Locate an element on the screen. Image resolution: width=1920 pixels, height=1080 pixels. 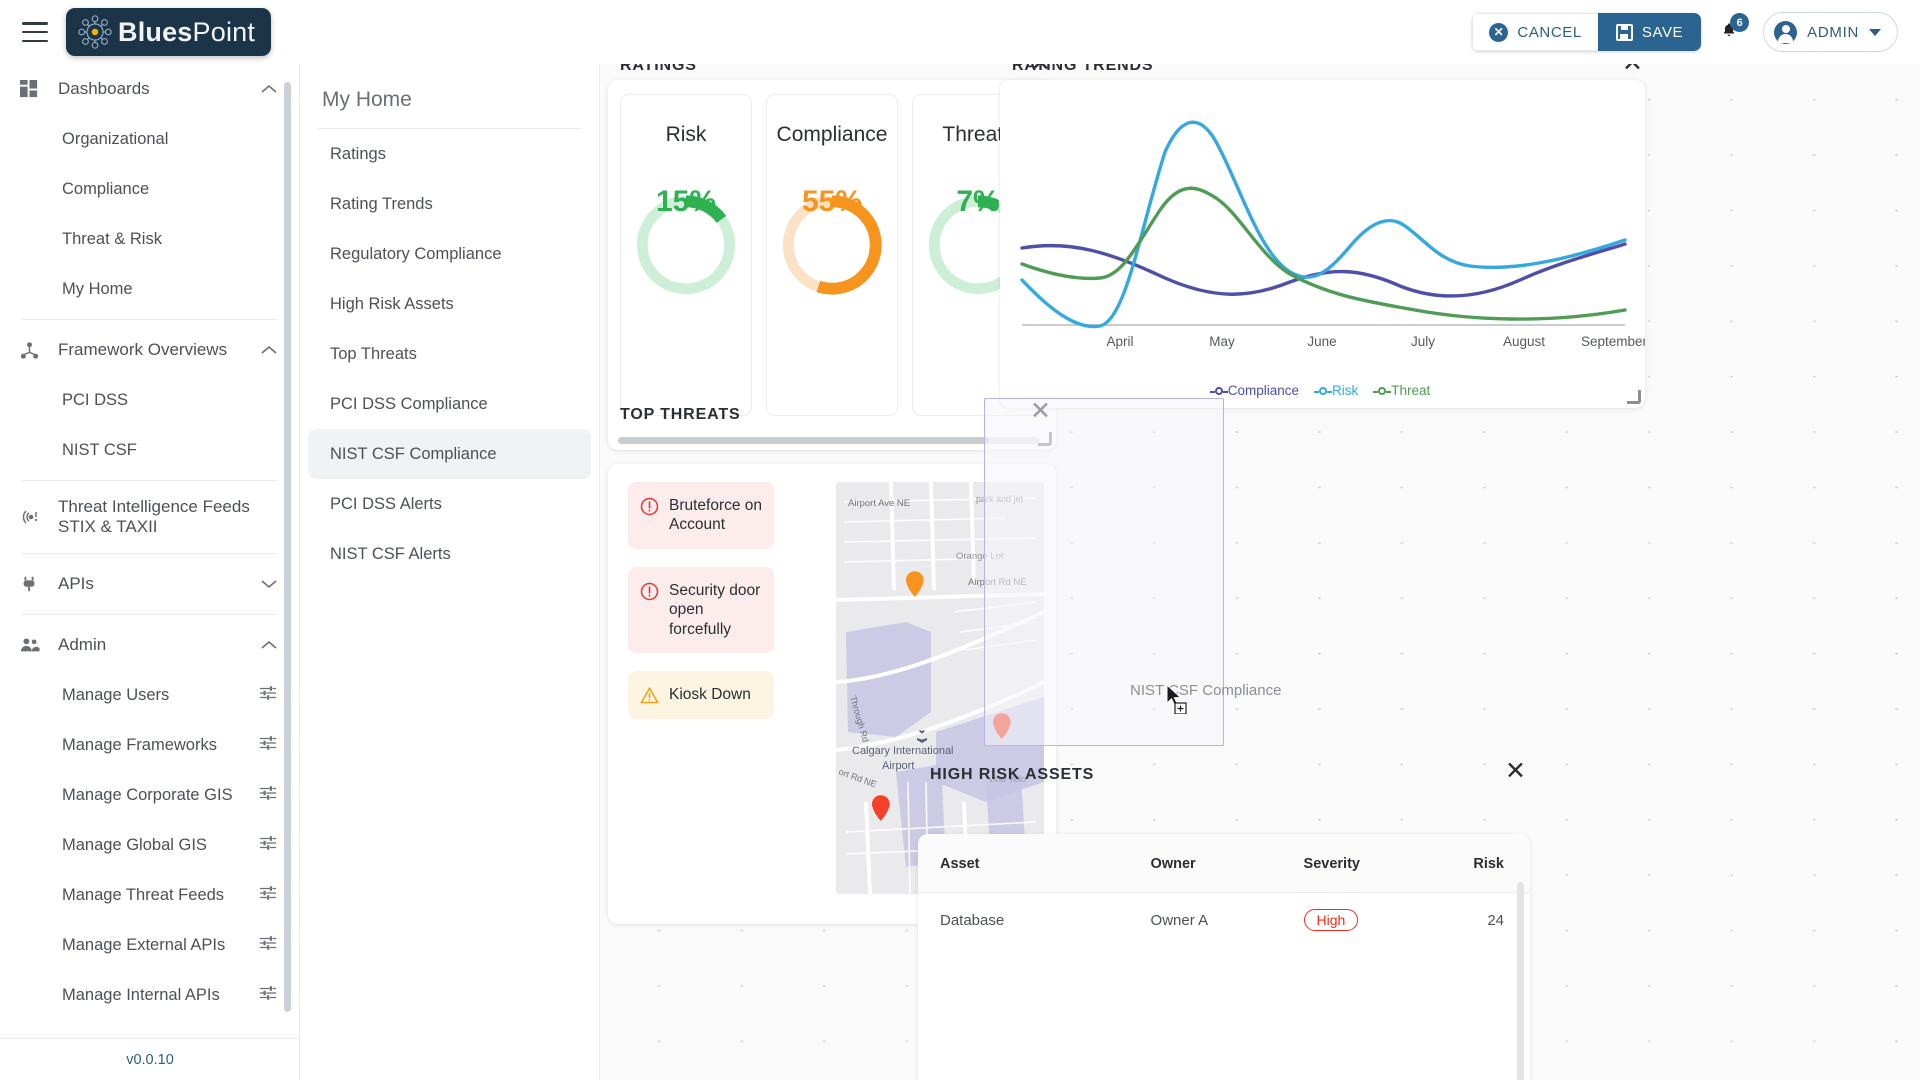
x-tick-label: July is located at coordinates (1423, 341).